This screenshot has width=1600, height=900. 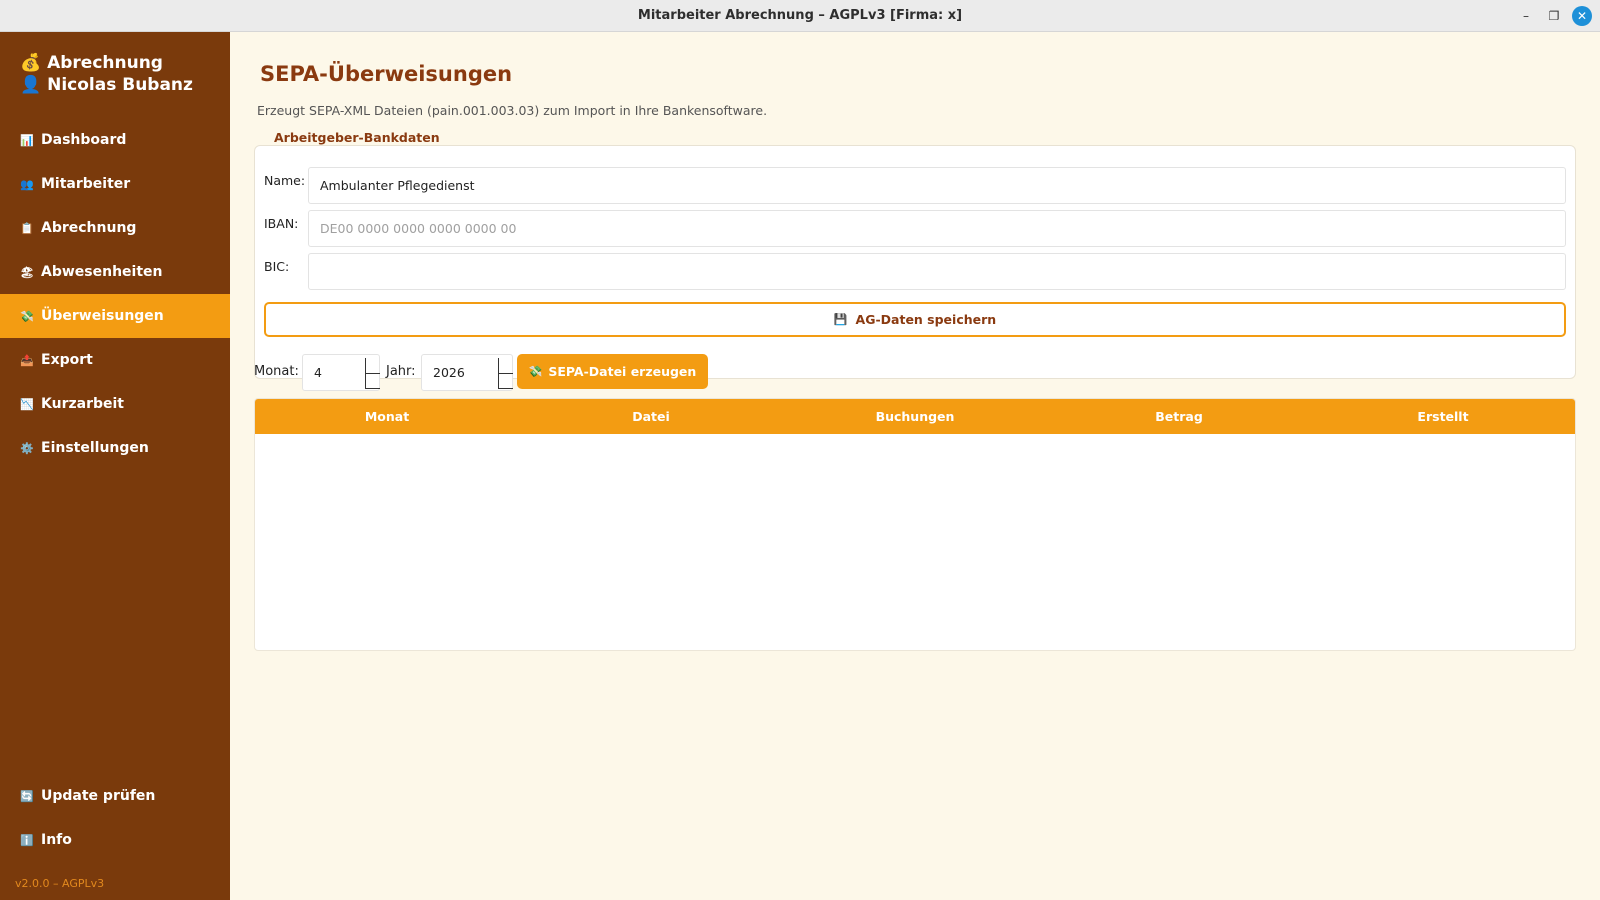 I want to click on sidebar-item-label: Abwesenheiten, so click(x=102, y=272).